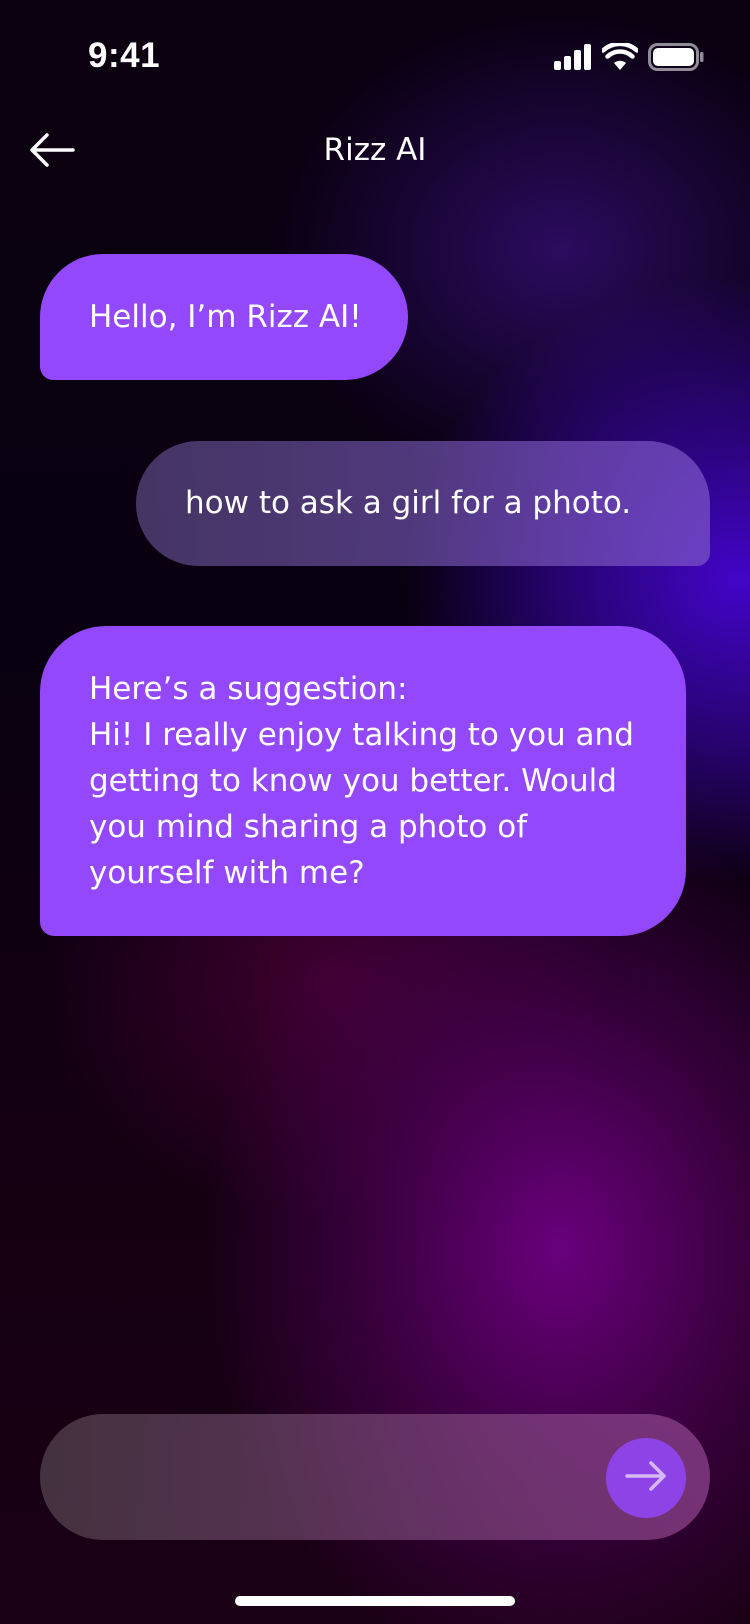 This screenshot has height=1624, width=750. I want to click on home-indicator, so click(375, 1601).